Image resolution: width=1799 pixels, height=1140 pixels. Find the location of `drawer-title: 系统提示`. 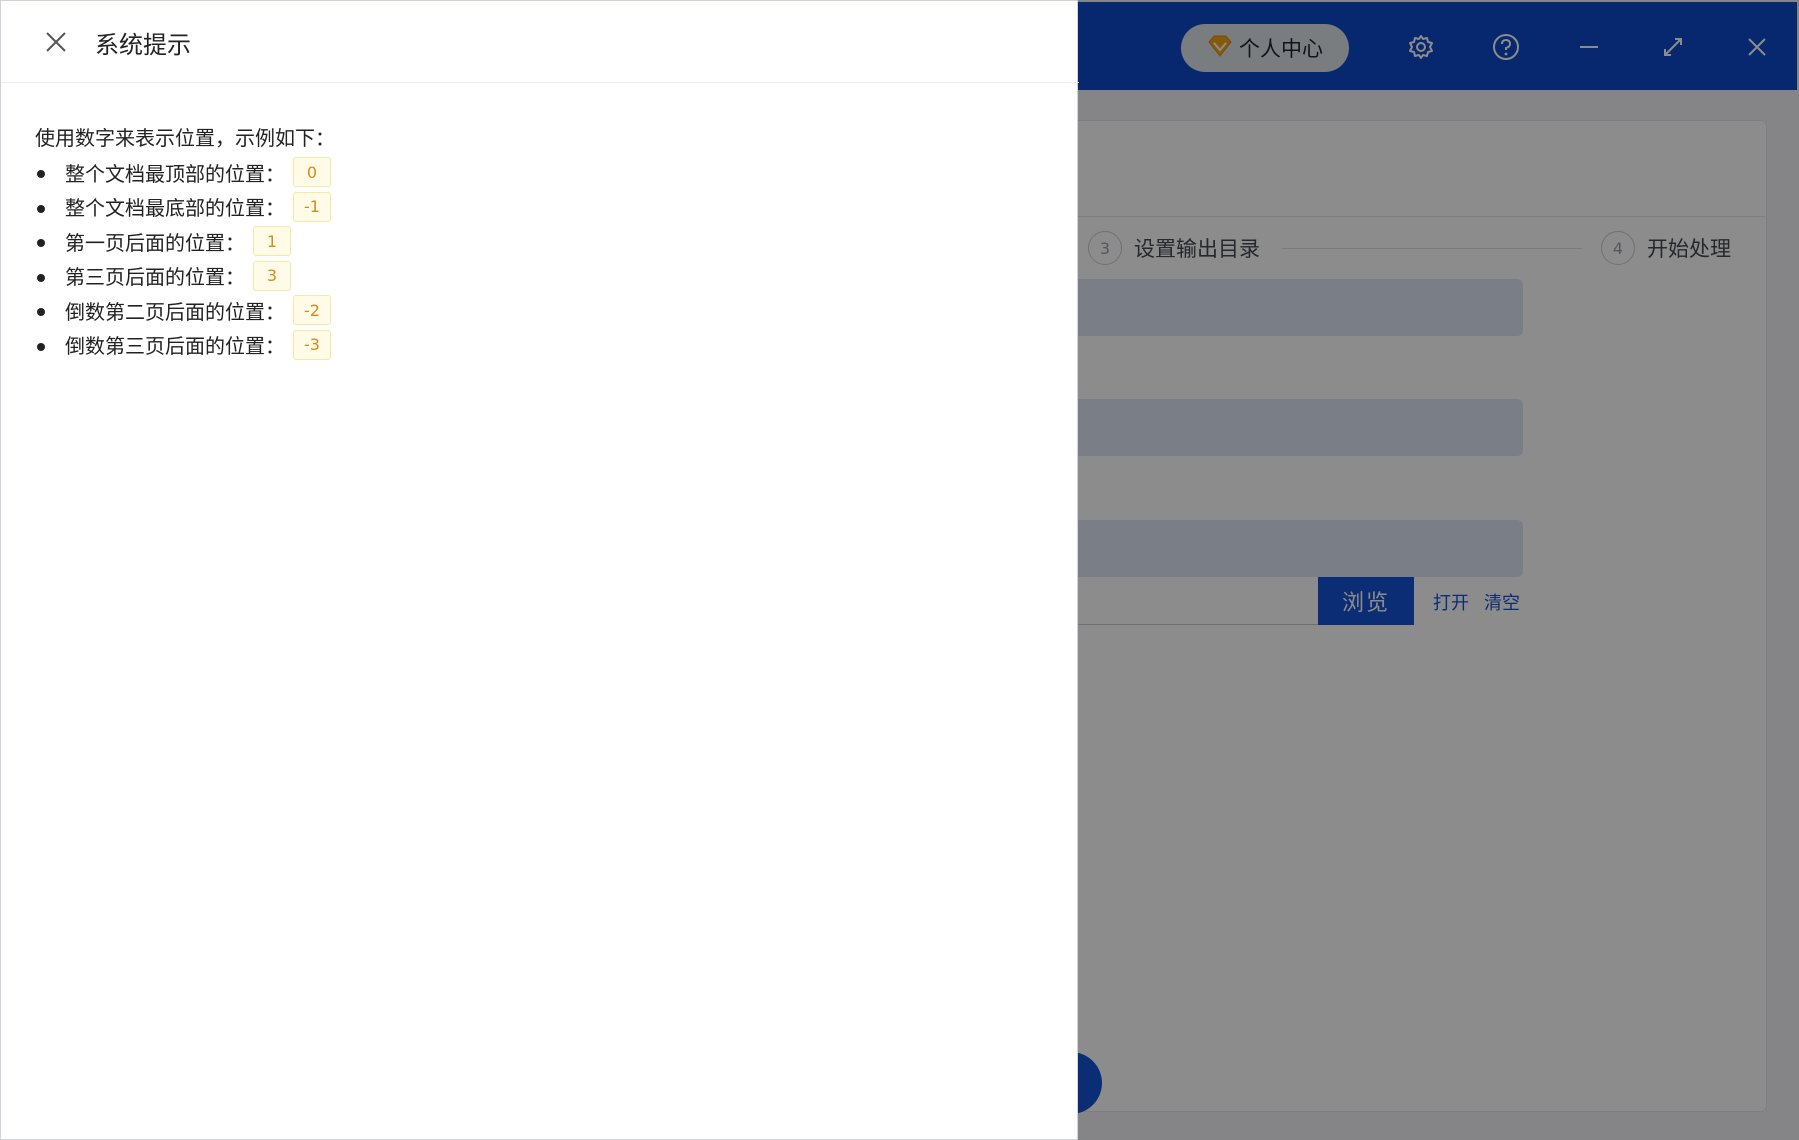

drawer-title: 系统提示 is located at coordinates (143, 45).